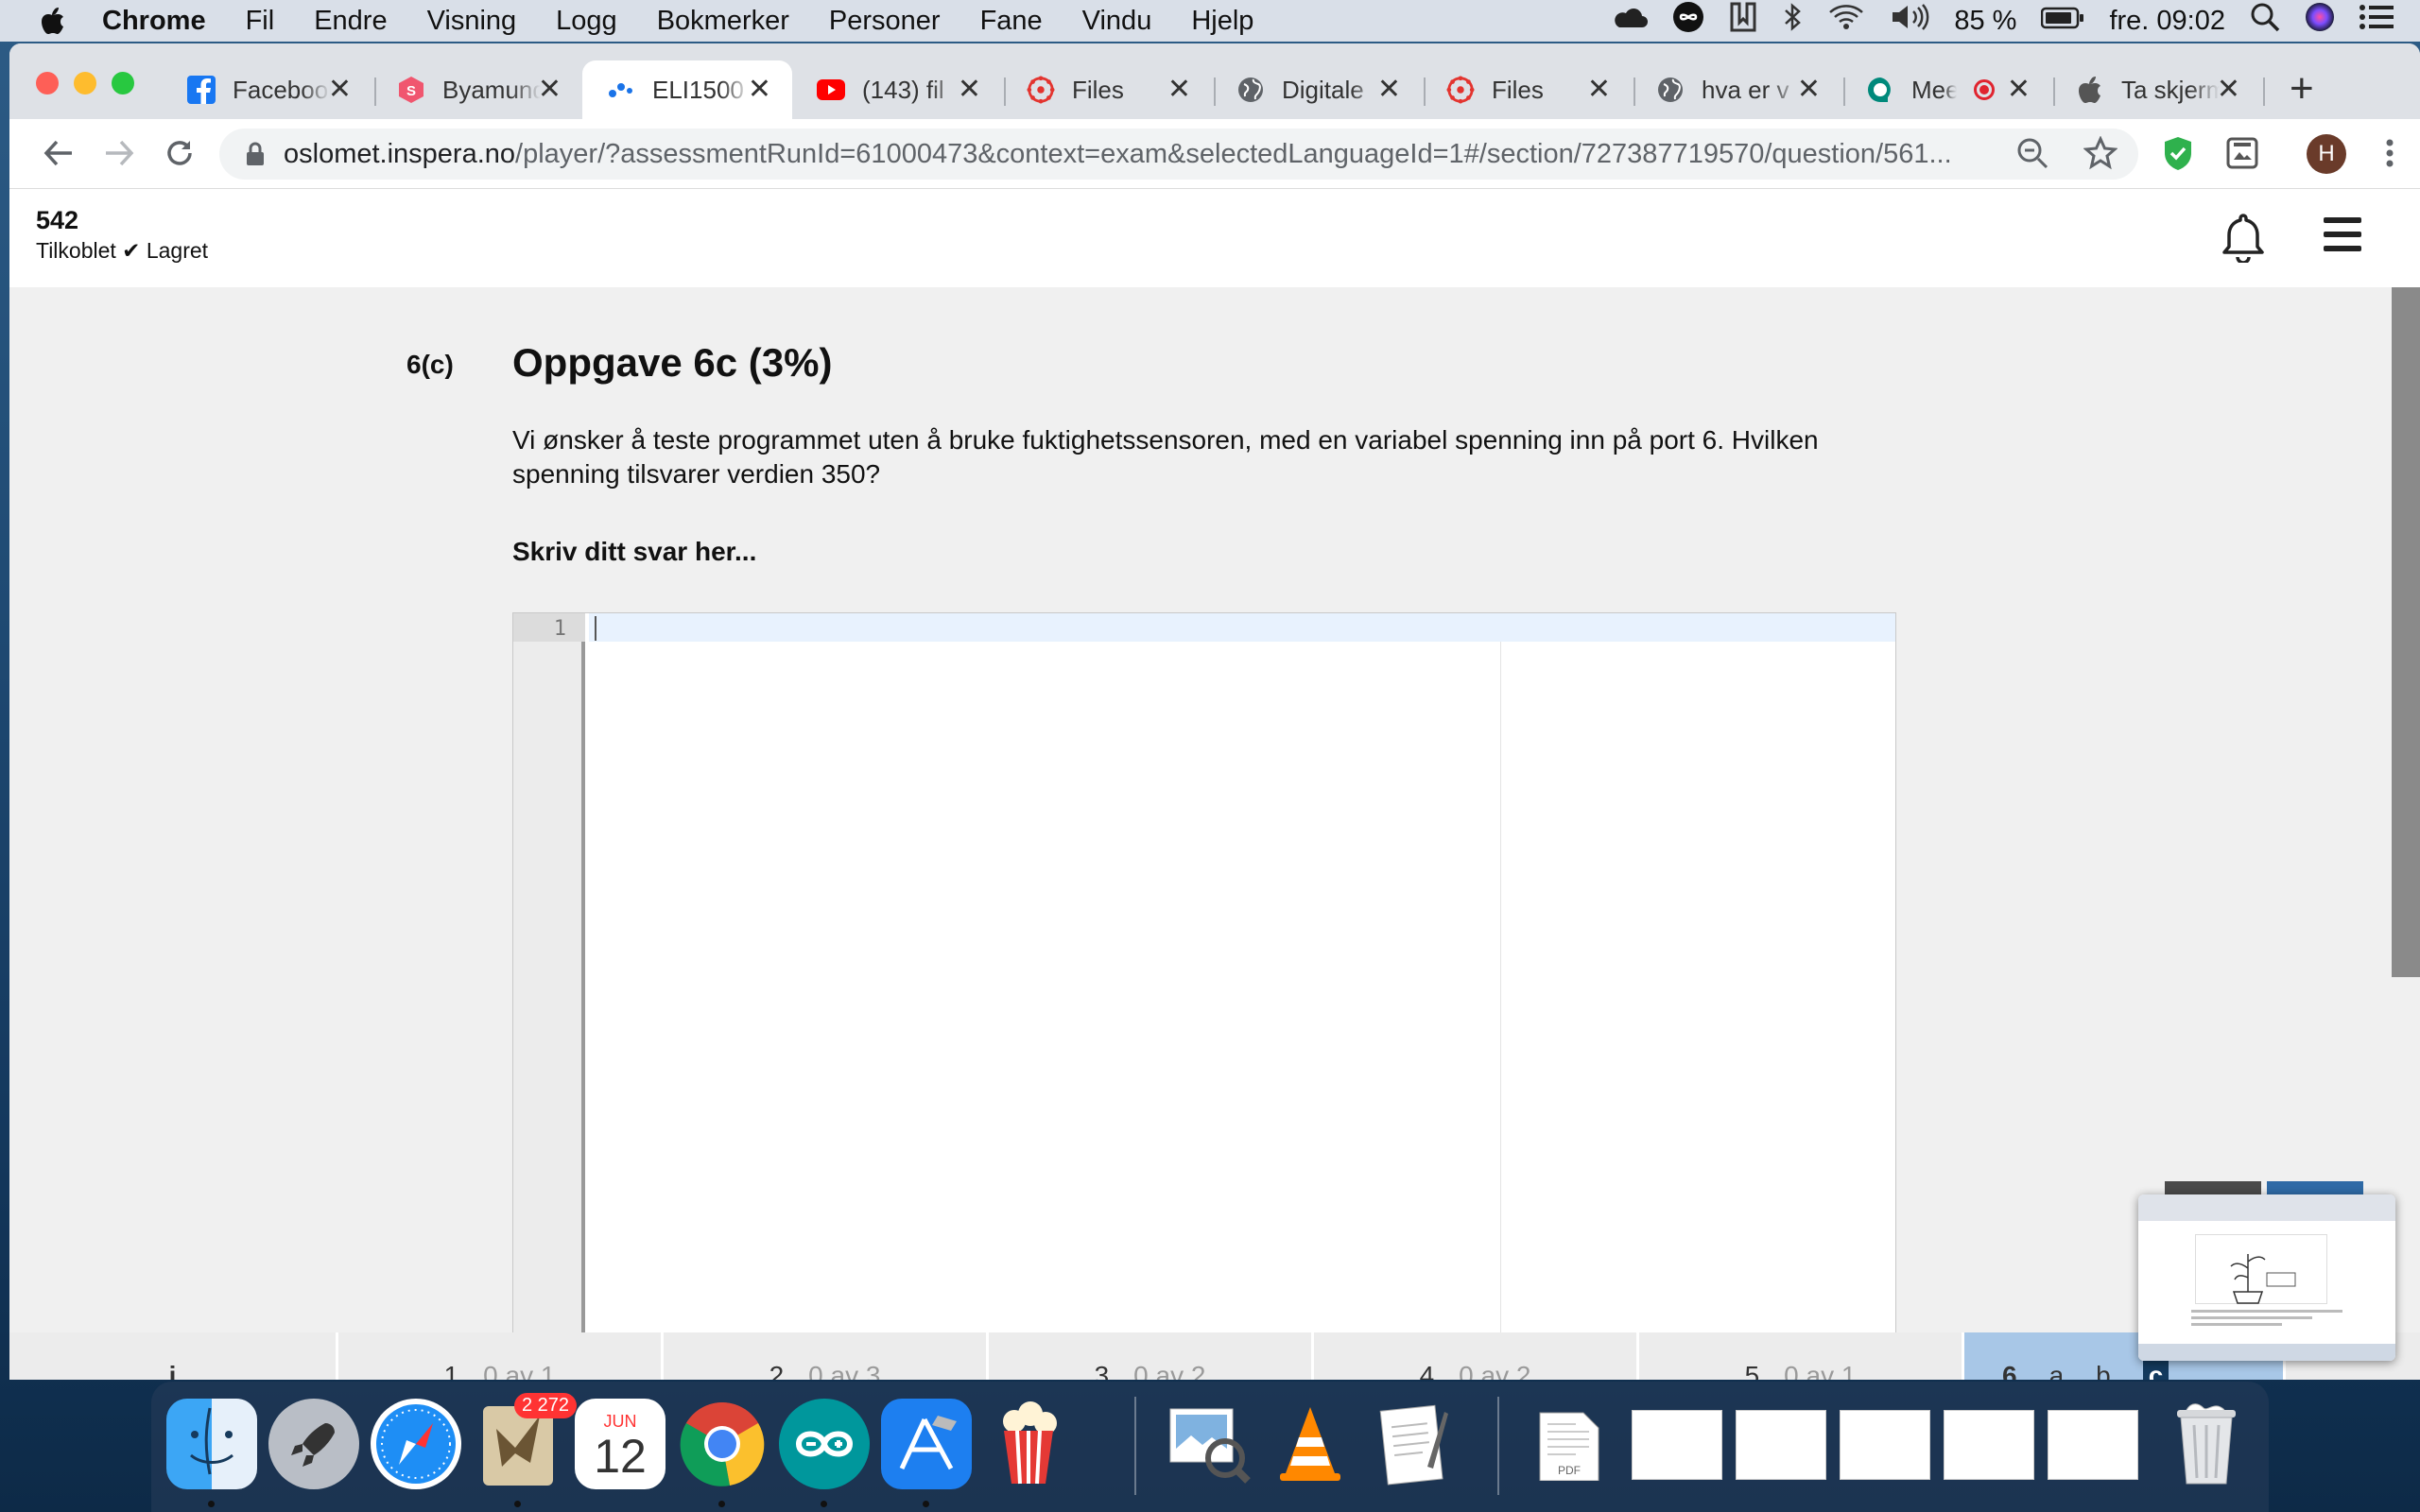 This screenshot has height=1512, width=2420. What do you see at coordinates (2167, 21) in the screenshot?
I see `menubar-clock: fre. 09:02` at bounding box center [2167, 21].